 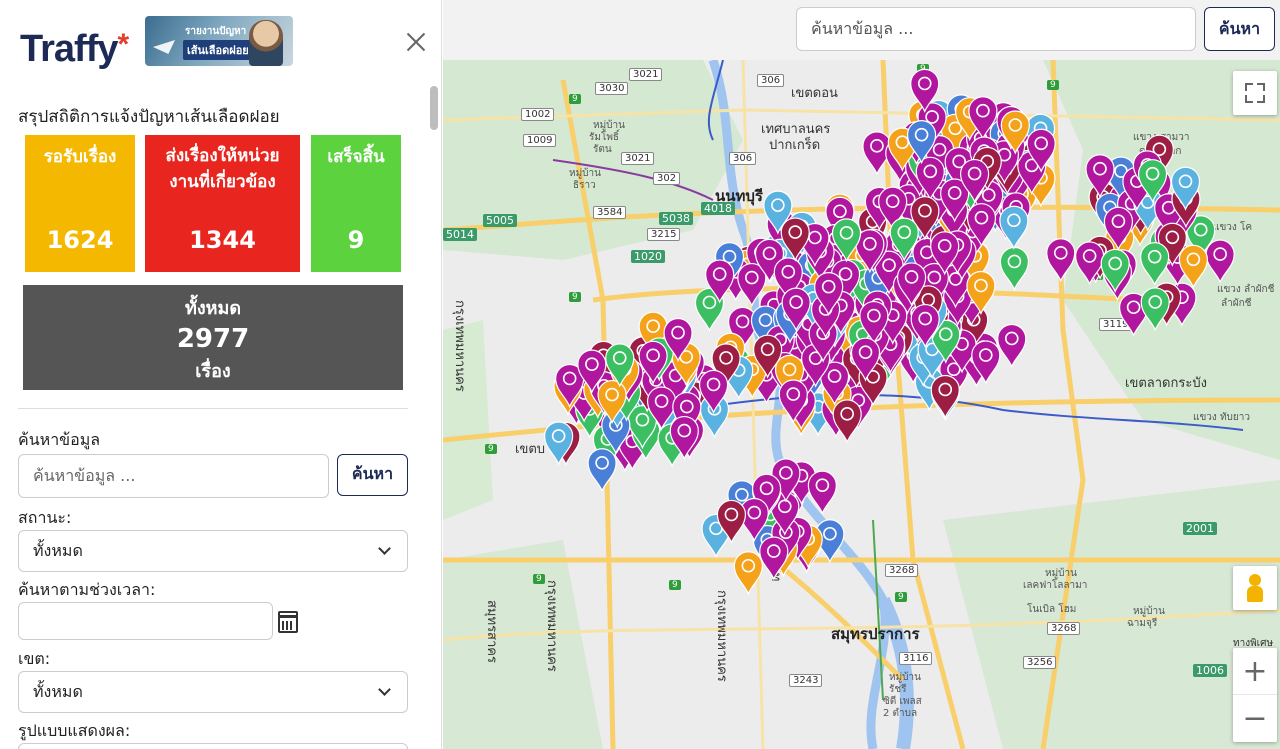 I want to click on district-label: เขต:, so click(x=34, y=658).